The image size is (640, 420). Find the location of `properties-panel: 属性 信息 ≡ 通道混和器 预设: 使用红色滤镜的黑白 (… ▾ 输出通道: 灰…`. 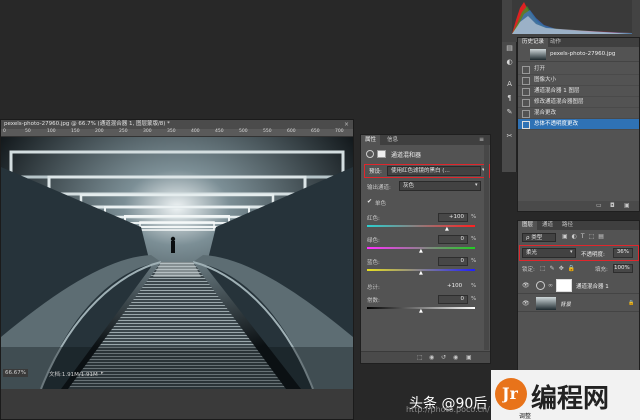

properties-panel: 属性 信息 ≡ 通道混和器 预设: 使用红色滤镜的黑白 (… ▾ 输出通道: 灰… is located at coordinates (425, 249).